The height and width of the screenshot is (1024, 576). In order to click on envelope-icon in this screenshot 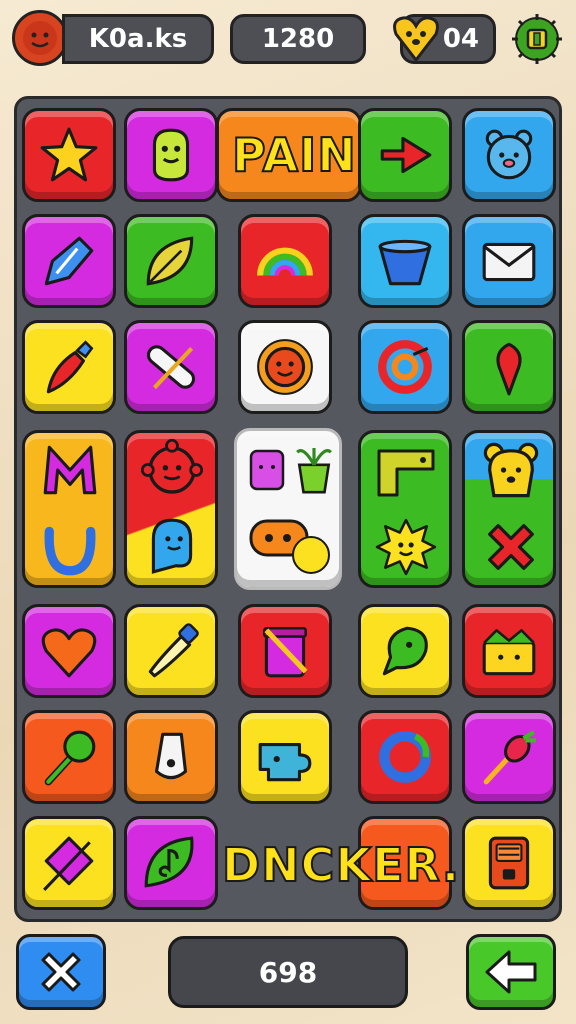, I will do `click(509, 262)`.